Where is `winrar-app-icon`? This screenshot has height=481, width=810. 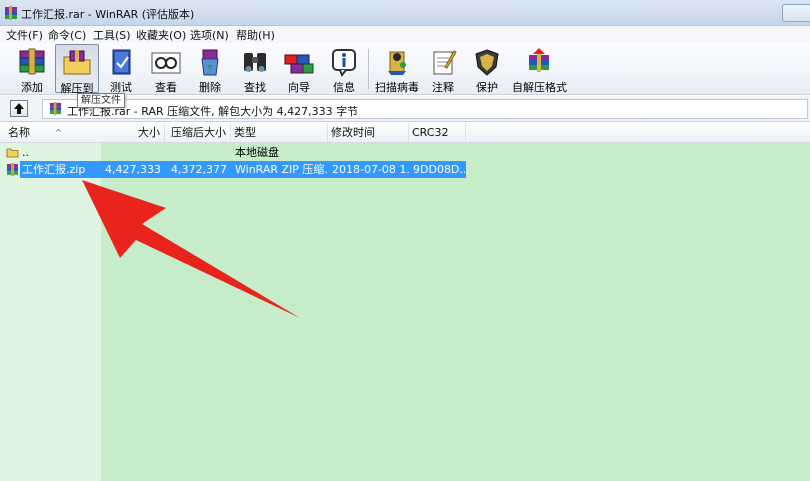 winrar-app-icon is located at coordinates (11, 13).